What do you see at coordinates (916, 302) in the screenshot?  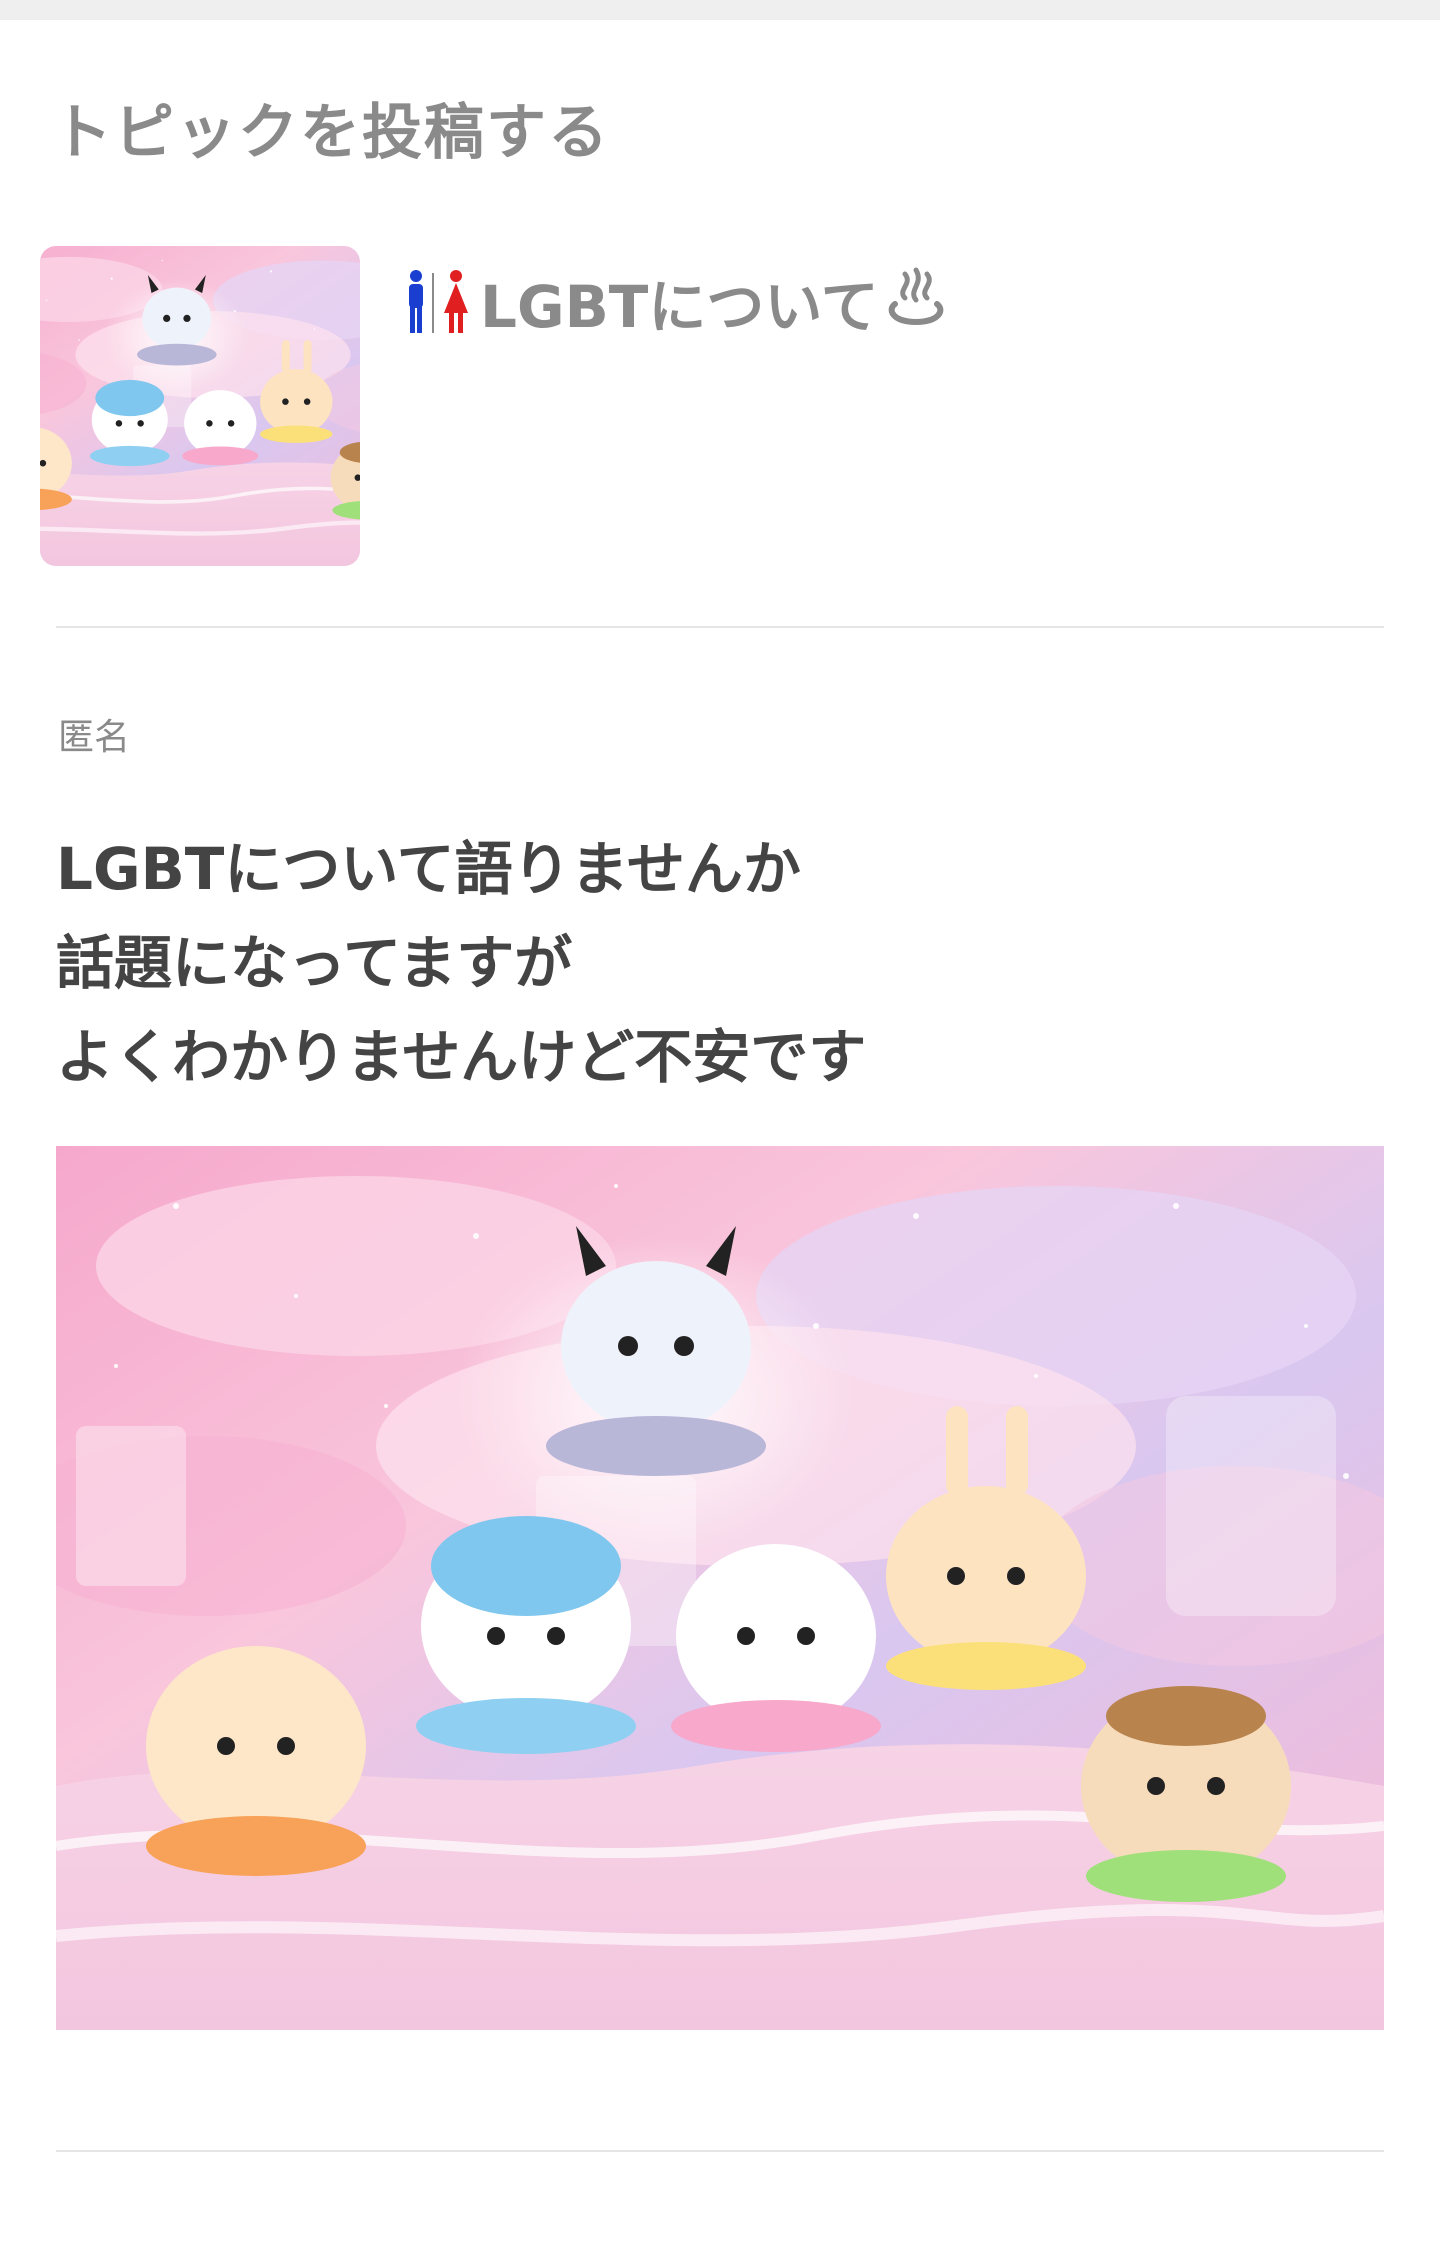 I see `hot-springs-icon` at bounding box center [916, 302].